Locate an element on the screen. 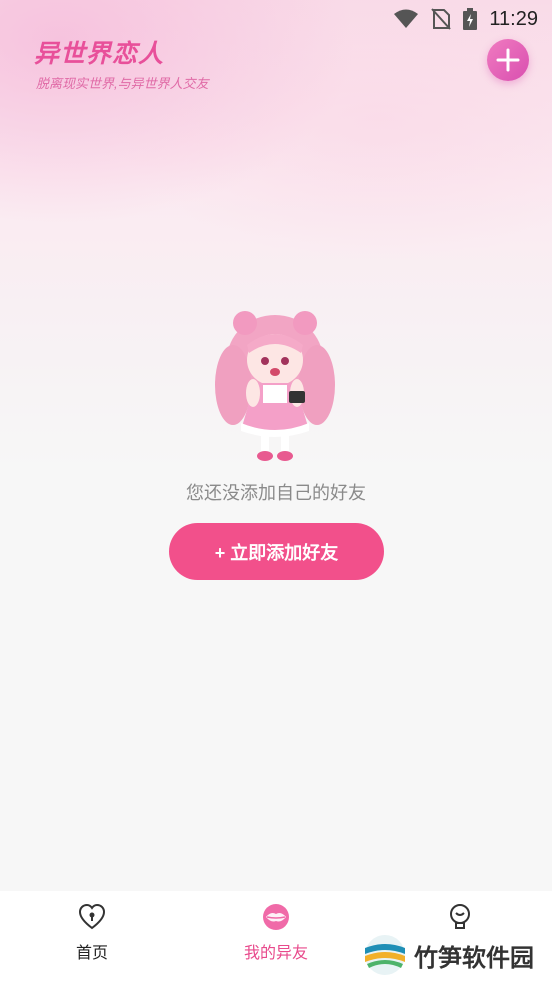 This screenshot has height=983, width=552. empty-state-message: 您还没添加自己的好友 is located at coordinates (276, 493).